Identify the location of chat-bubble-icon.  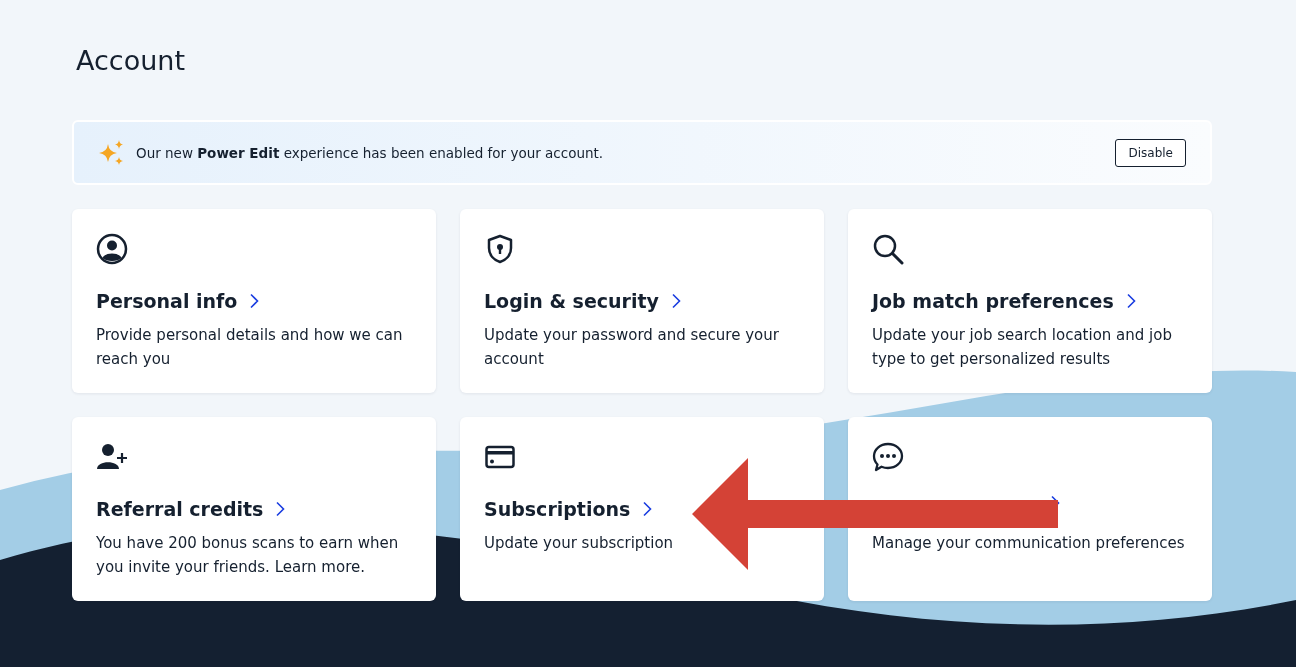
(888, 457).